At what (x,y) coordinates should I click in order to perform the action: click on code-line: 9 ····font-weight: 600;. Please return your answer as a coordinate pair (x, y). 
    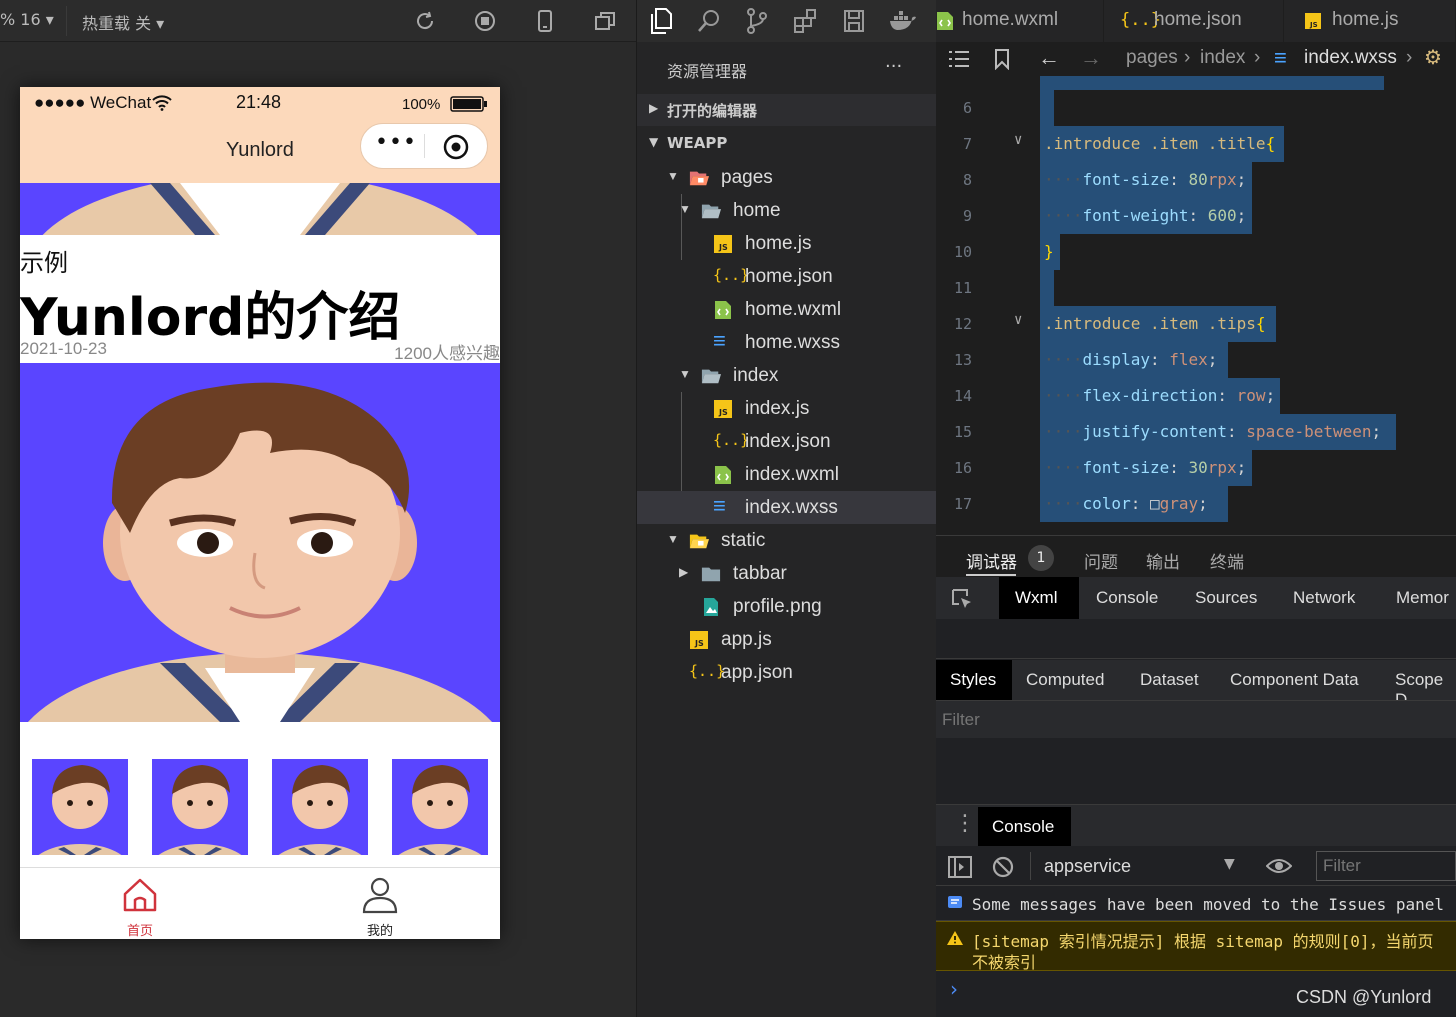
    Looking at the image, I should click on (1196, 216).